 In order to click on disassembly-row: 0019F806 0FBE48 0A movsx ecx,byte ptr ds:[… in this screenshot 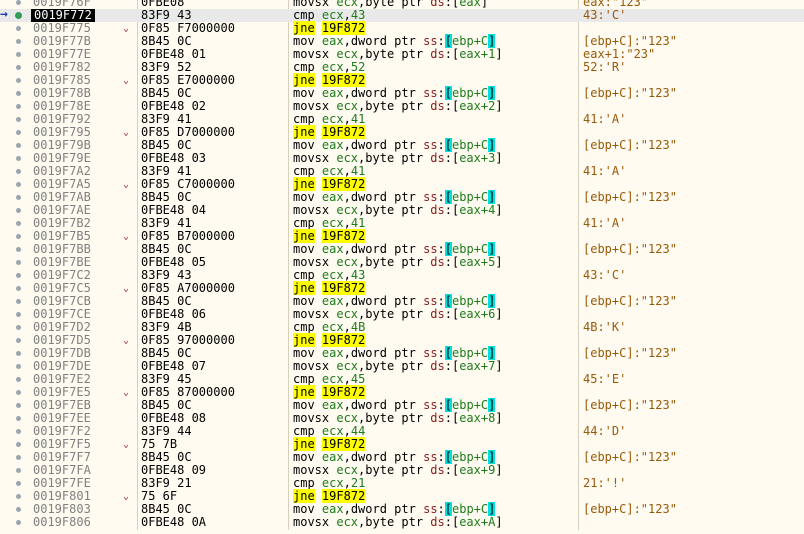, I will do `click(402, 522)`.